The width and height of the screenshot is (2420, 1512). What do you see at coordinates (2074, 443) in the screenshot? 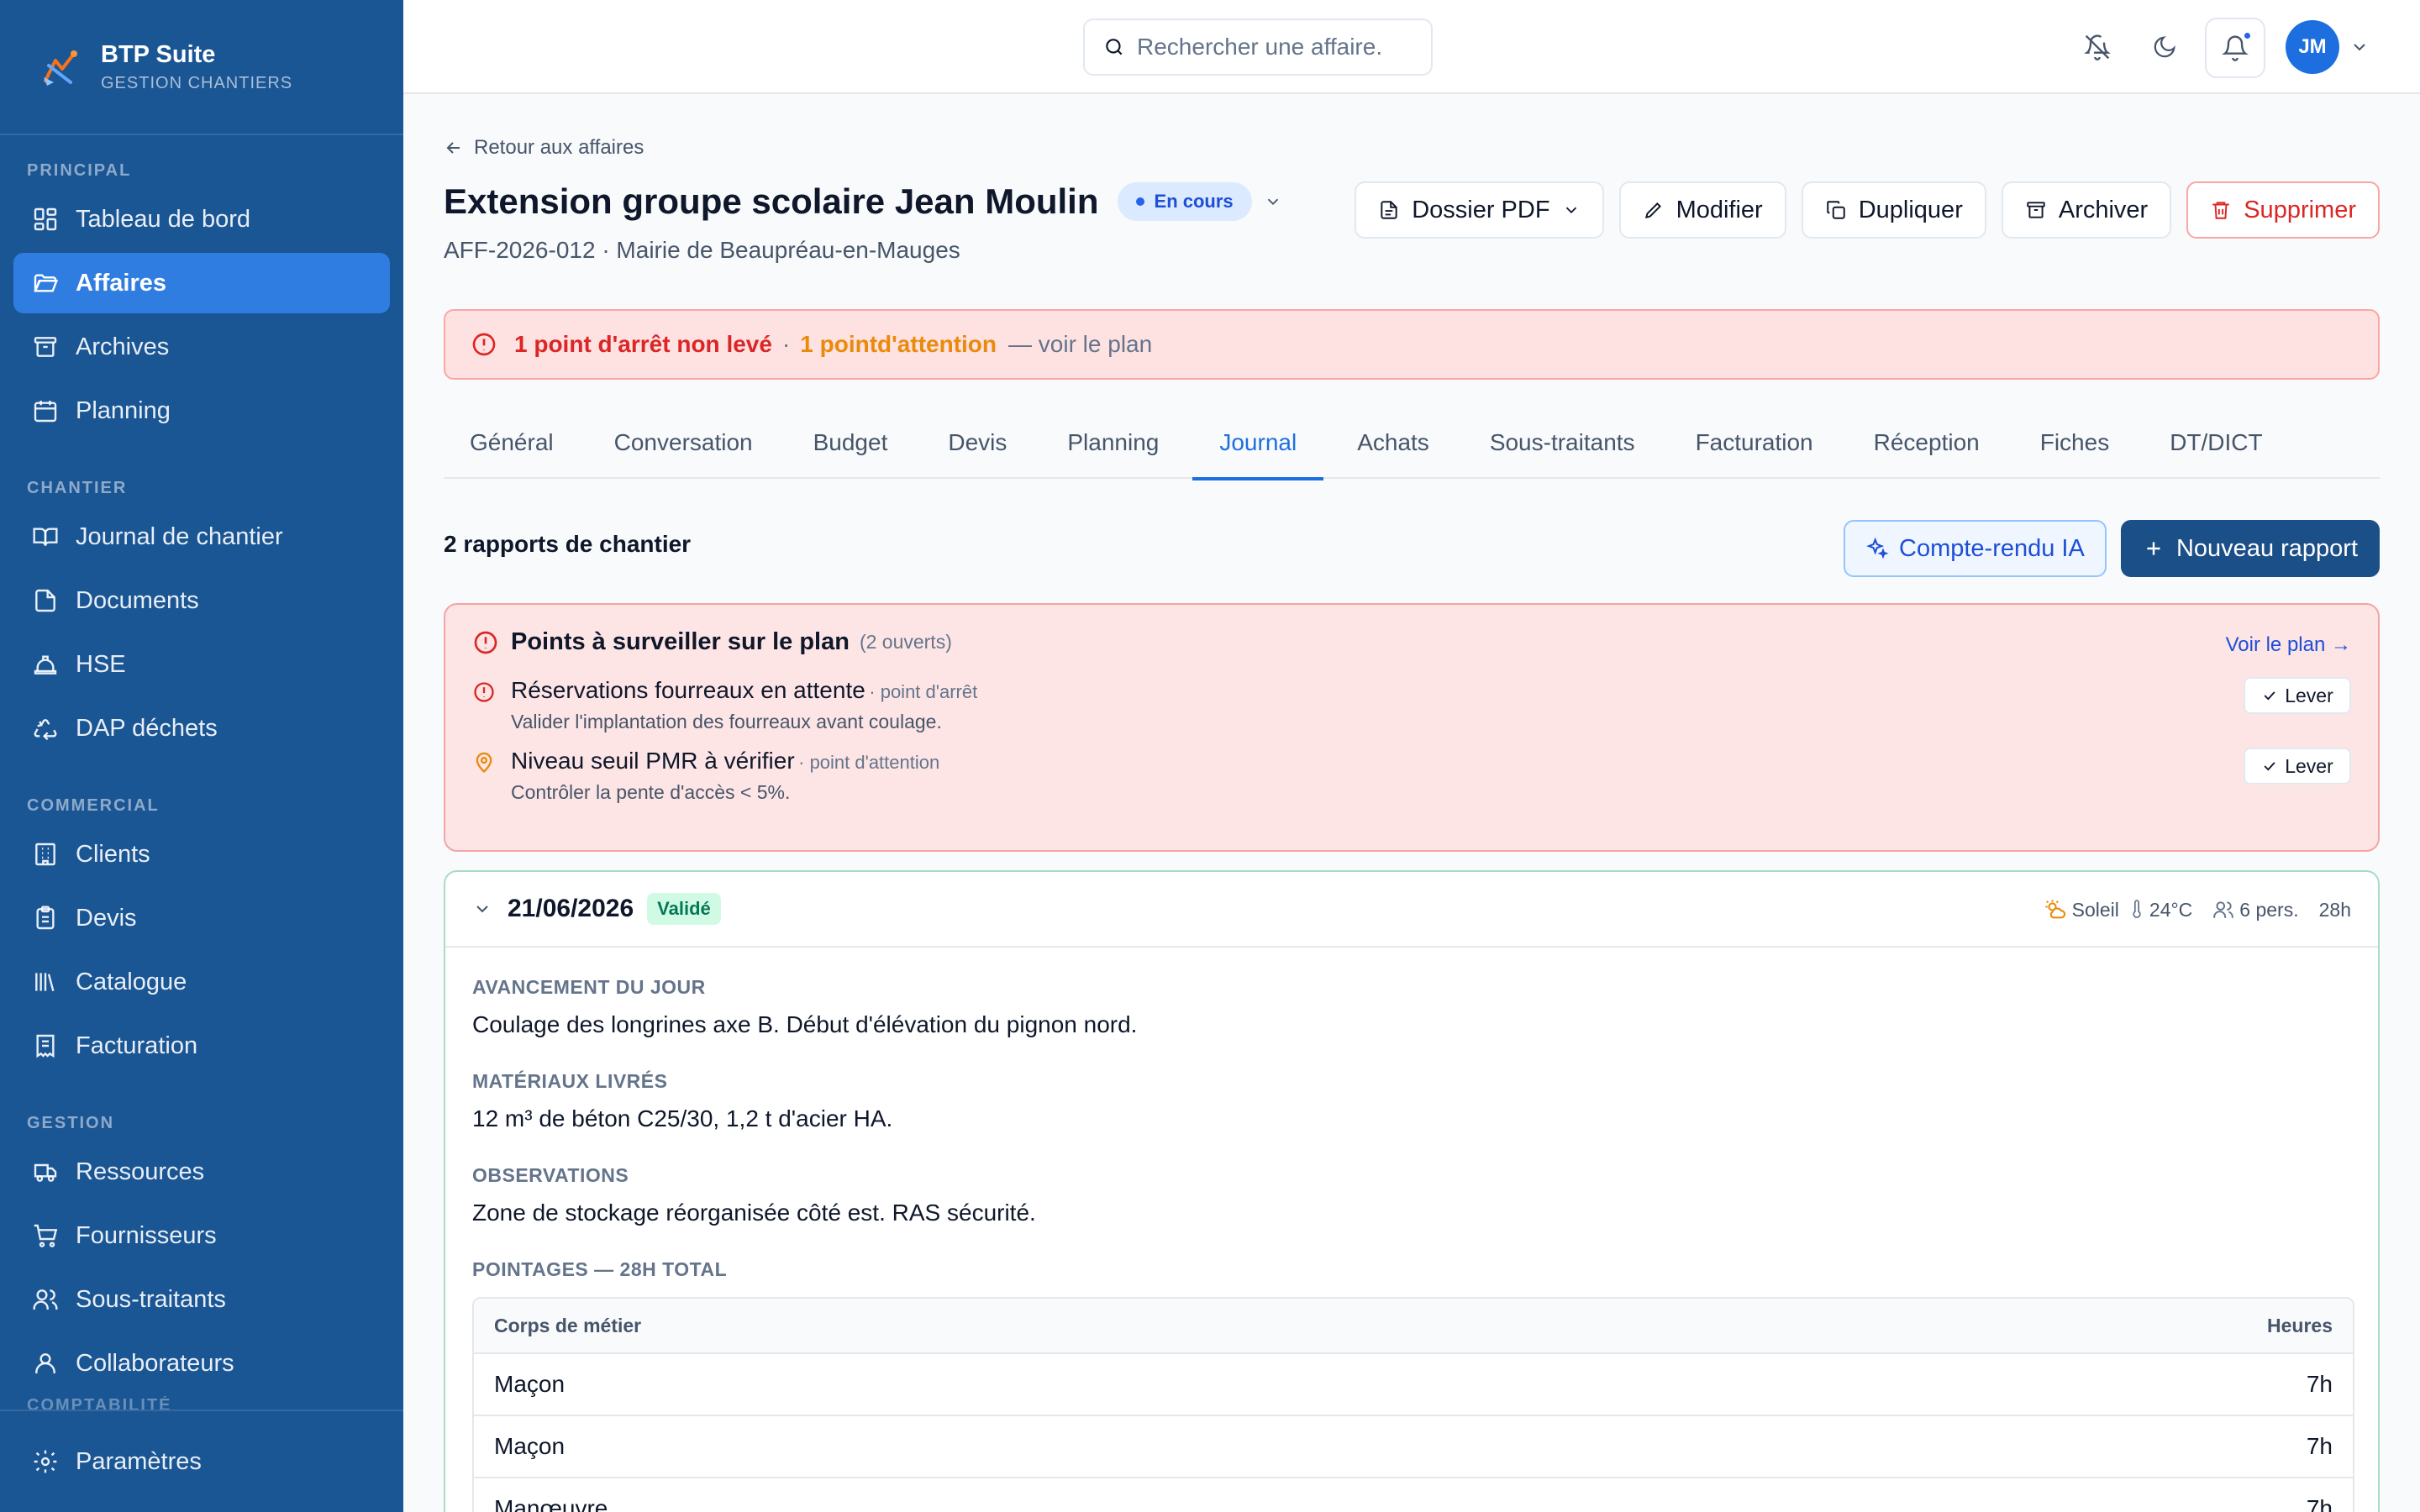
I see `tab-fiches: Fiches` at bounding box center [2074, 443].